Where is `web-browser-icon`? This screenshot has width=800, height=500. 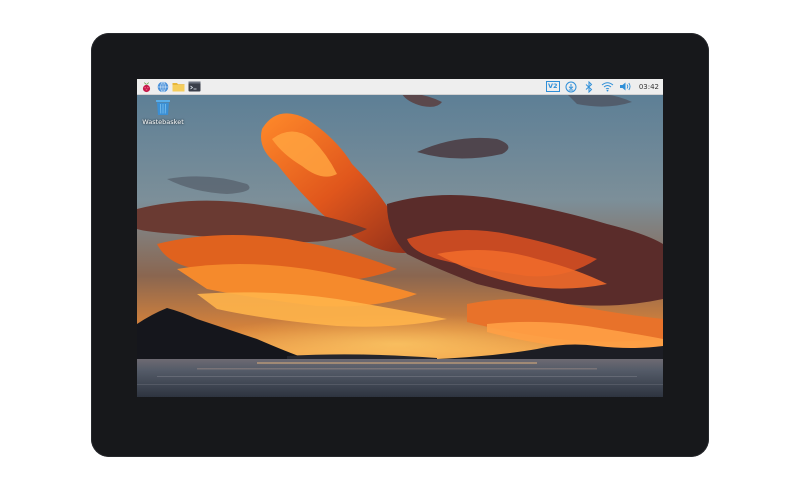 web-browser-icon is located at coordinates (162, 86).